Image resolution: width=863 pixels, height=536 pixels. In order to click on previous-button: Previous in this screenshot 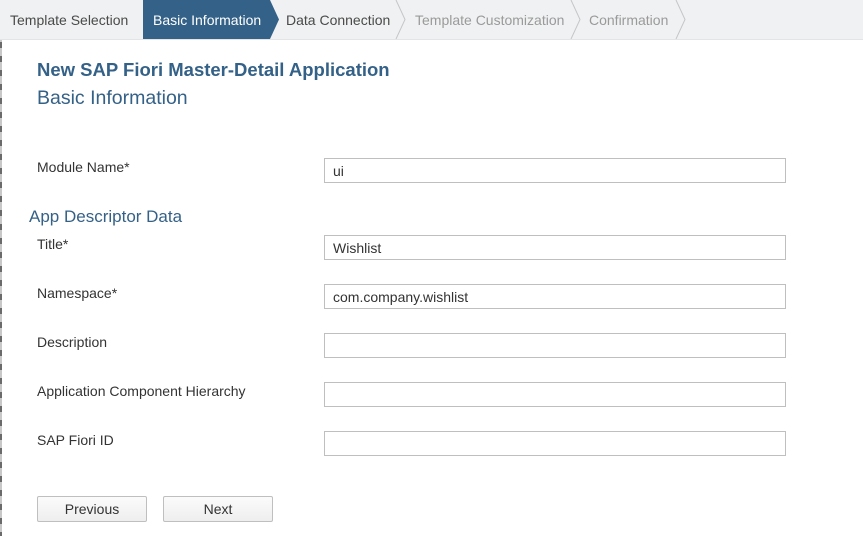, I will do `click(92, 509)`.